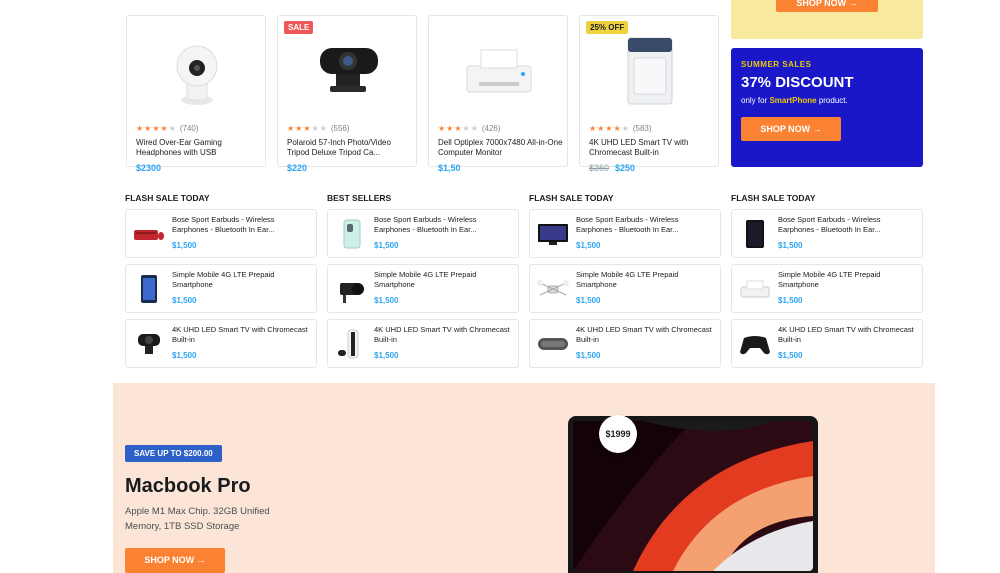 This screenshot has width=1000, height=573. What do you see at coordinates (553, 344) in the screenshot?
I see `speaker-icon` at bounding box center [553, 344].